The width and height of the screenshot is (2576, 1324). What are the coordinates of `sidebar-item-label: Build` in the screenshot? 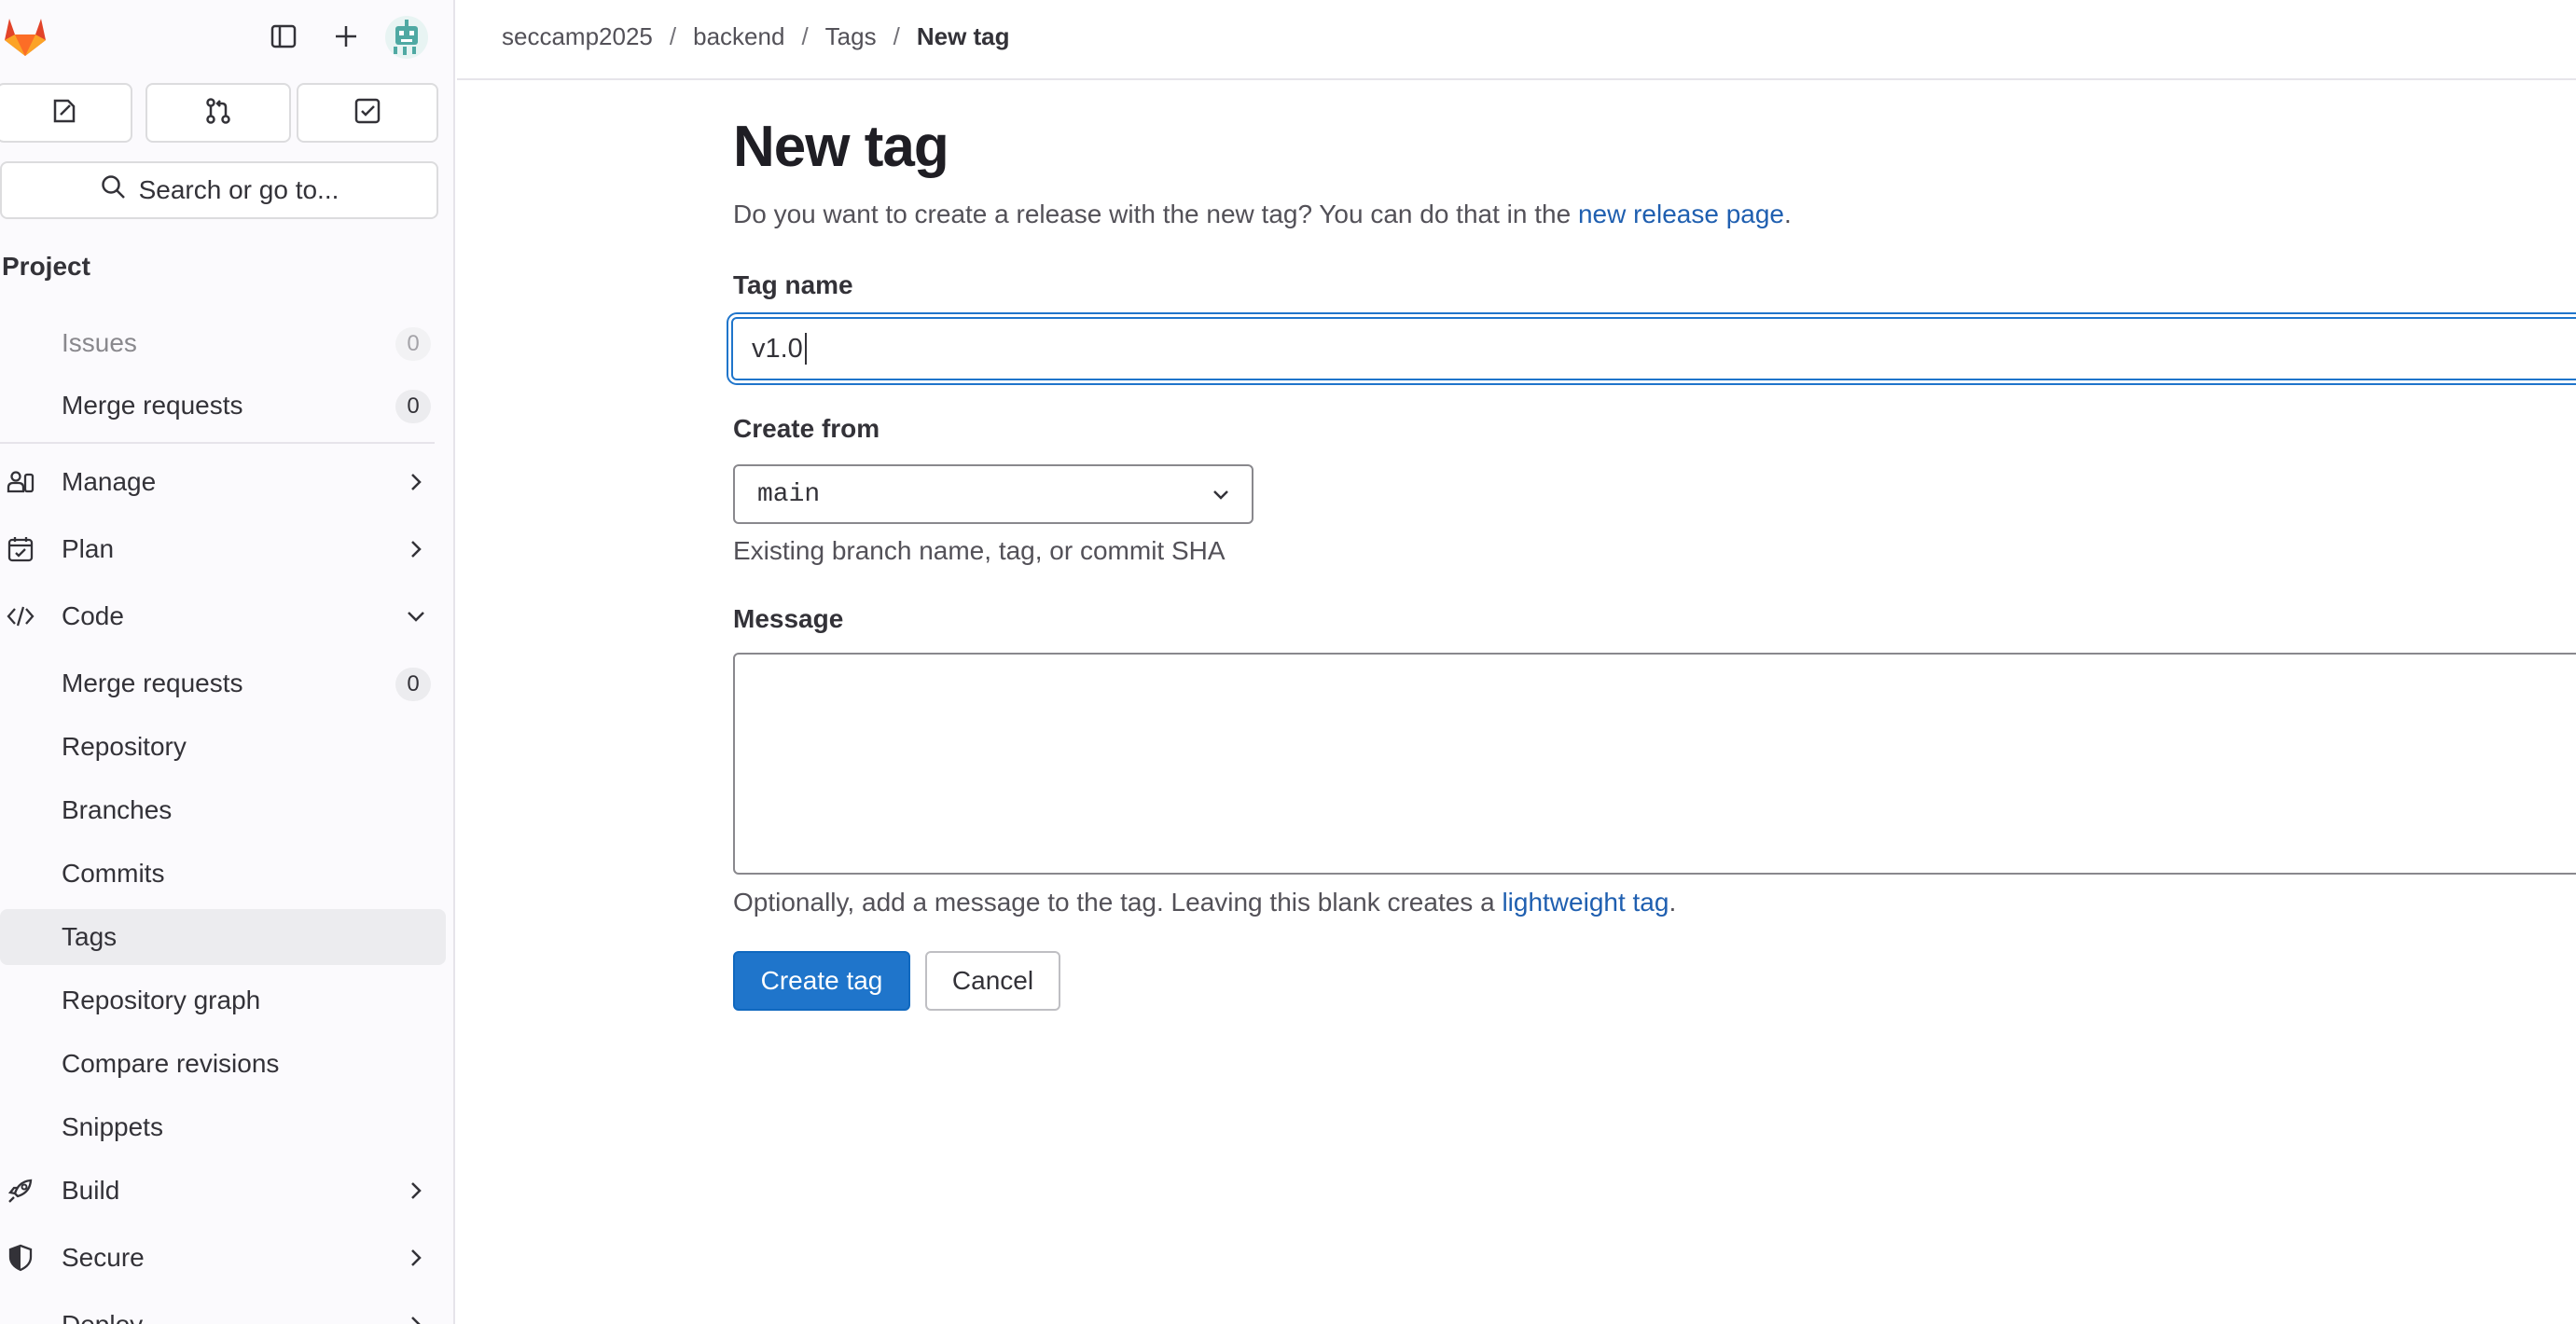 It's located at (91, 1190).